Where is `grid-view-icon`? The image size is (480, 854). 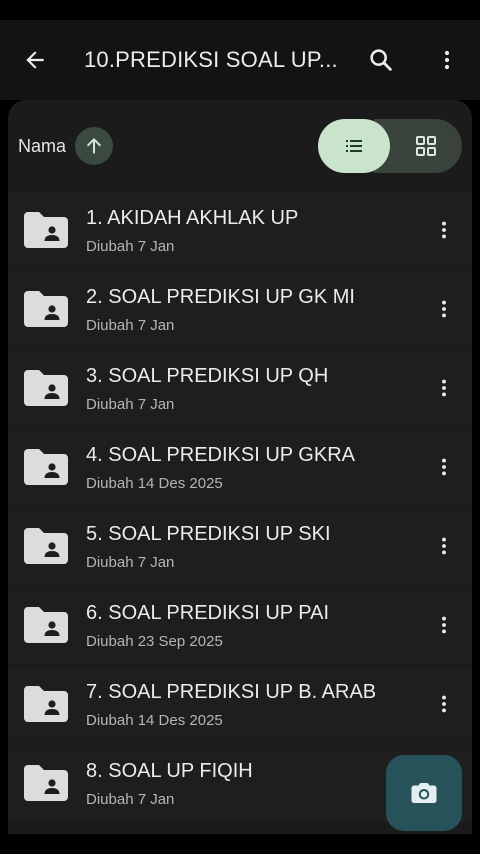 grid-view-icon is located at coordinates (426, 146).